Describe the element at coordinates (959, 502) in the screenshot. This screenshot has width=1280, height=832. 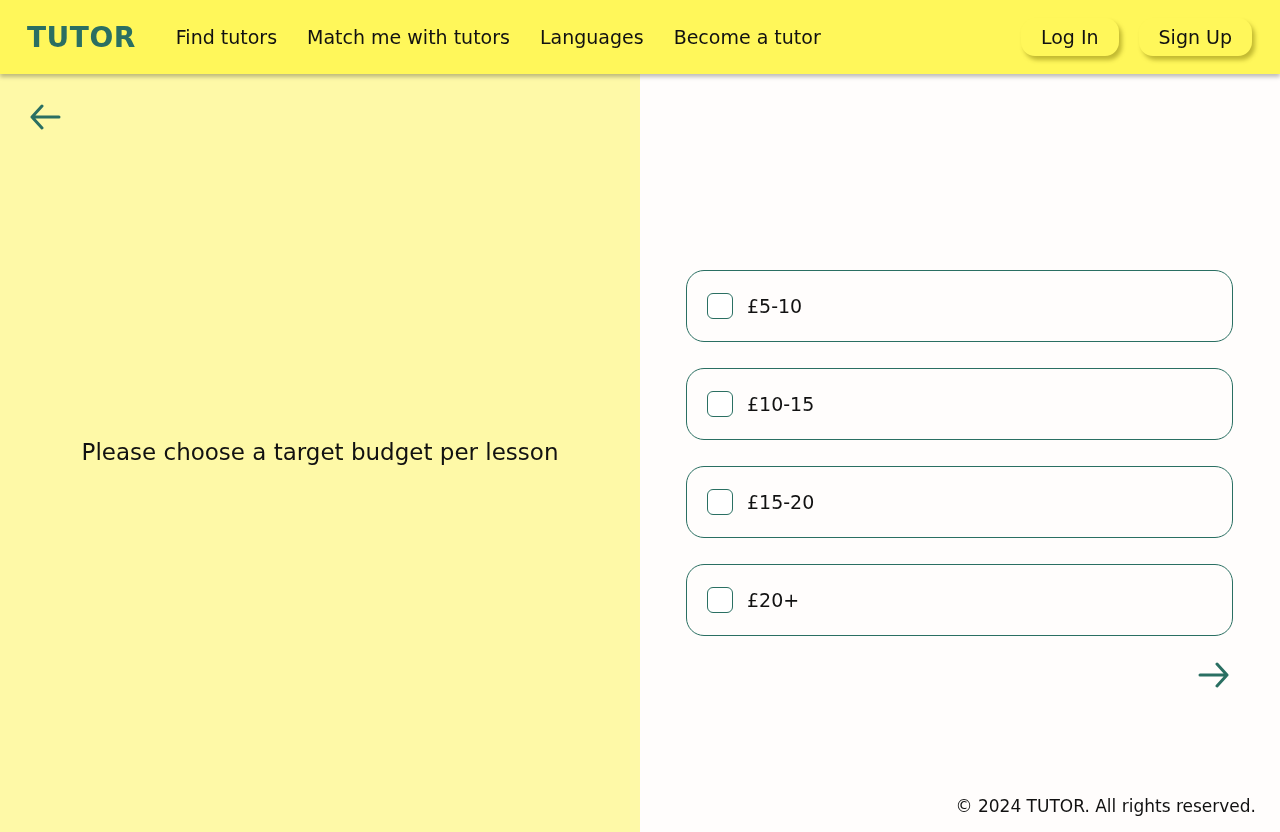
I see `budget-option: £15-20` at that location.